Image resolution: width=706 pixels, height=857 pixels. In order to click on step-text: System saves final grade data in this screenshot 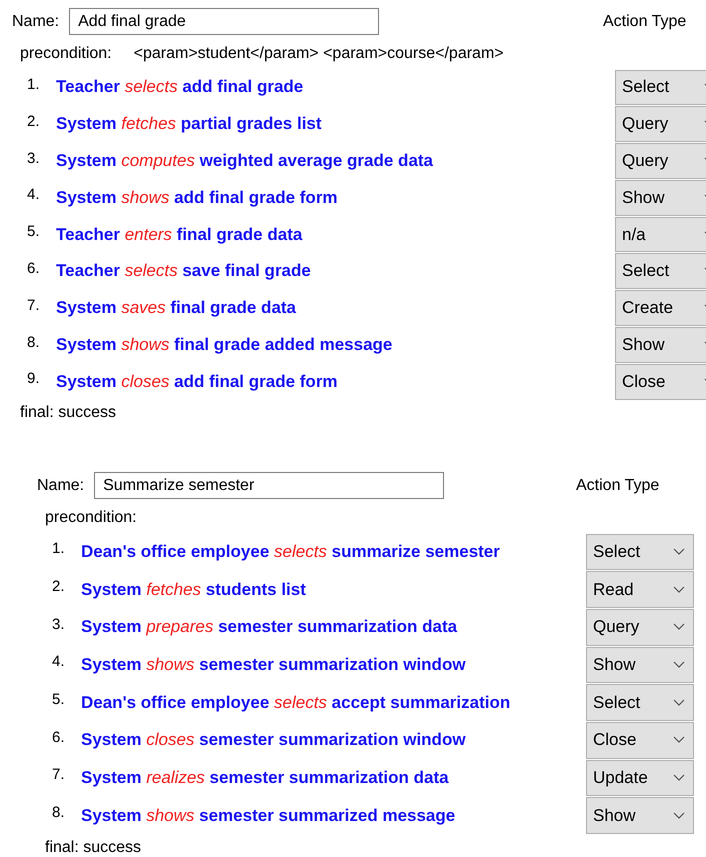, I will do `click(177, 308)`.